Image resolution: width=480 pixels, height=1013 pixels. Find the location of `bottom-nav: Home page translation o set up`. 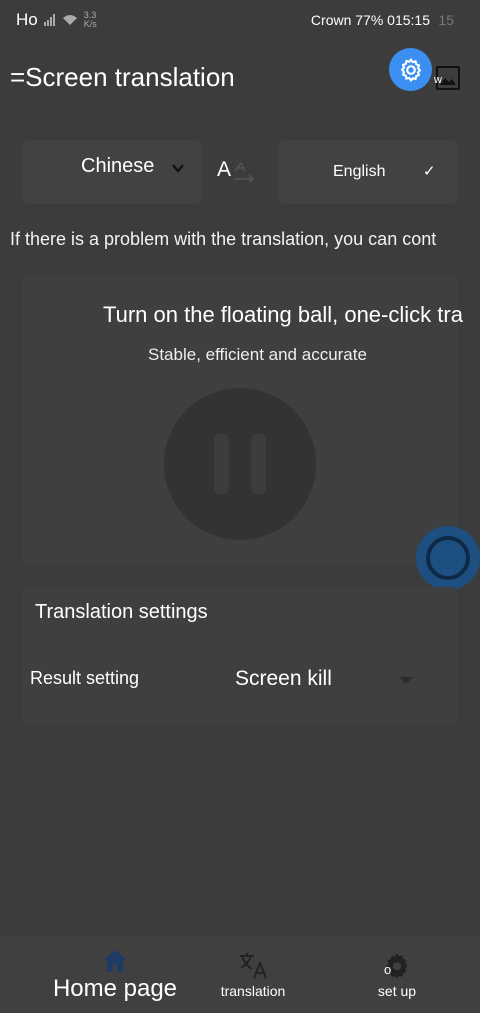

bottom-nav: Home page translation o set up is located at coordinates (240, 975).